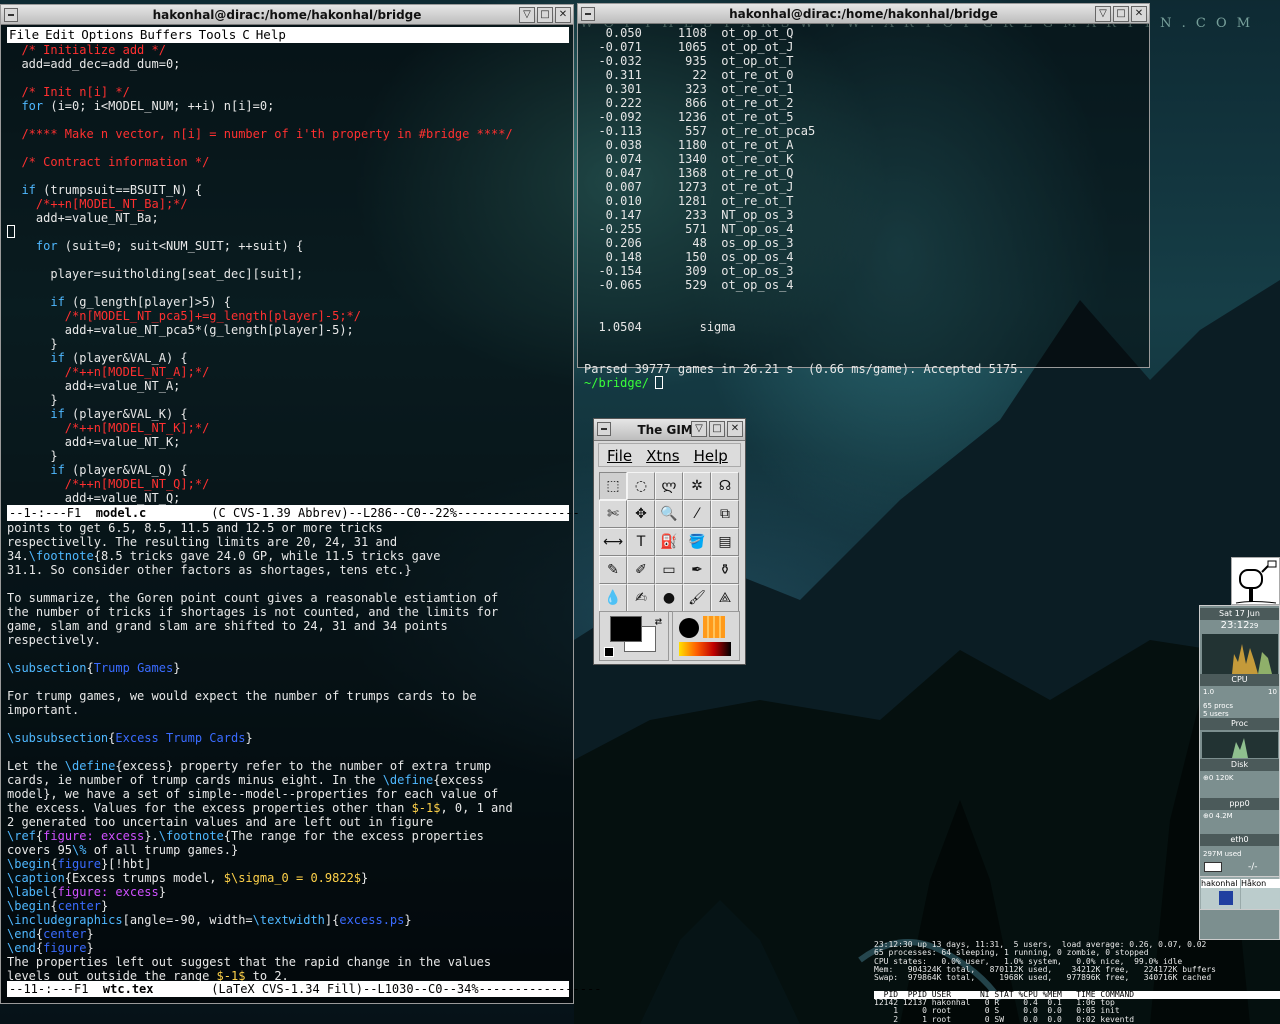  What do you see at coordinates (29, 906) in the screenshot?
I see `tex-text: \begin` at bounding box center [29, 906].